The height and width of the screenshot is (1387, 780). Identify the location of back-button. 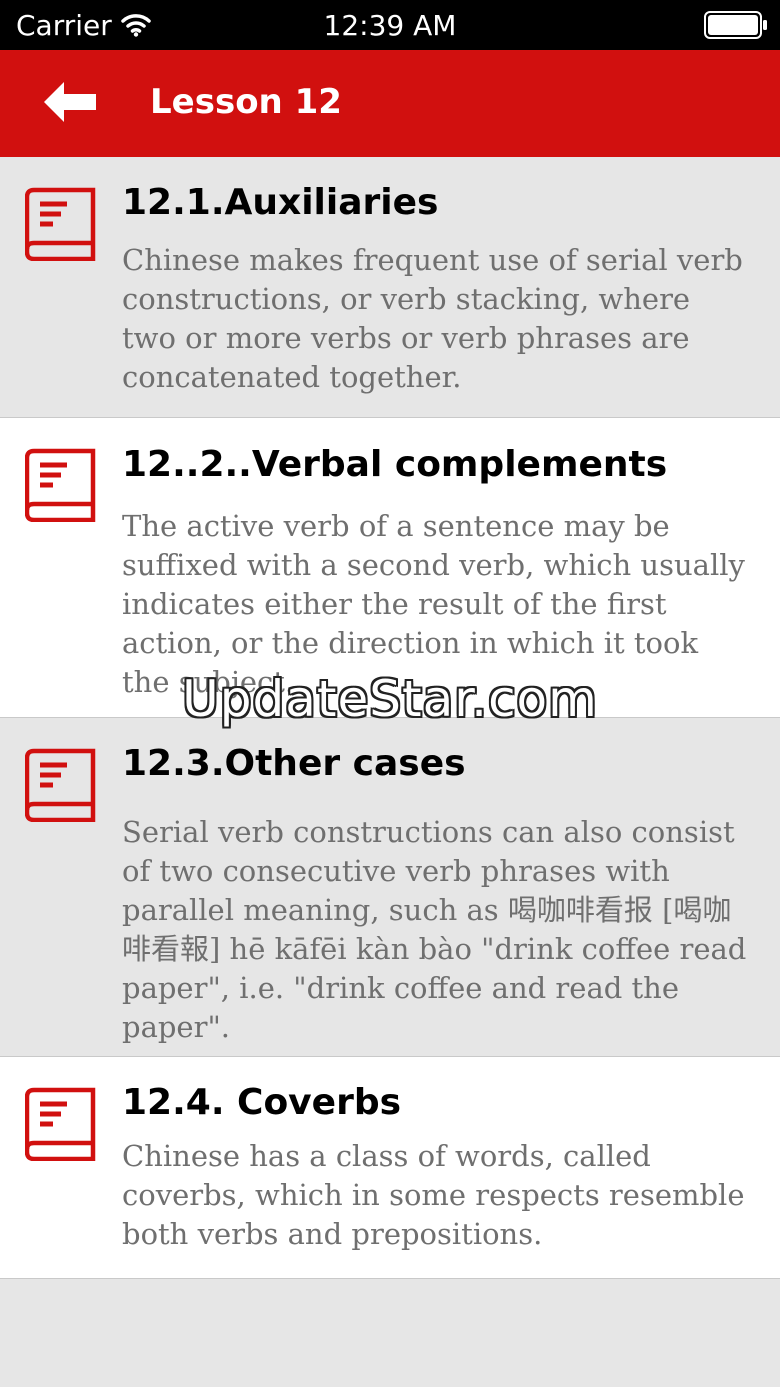
(70, 104).